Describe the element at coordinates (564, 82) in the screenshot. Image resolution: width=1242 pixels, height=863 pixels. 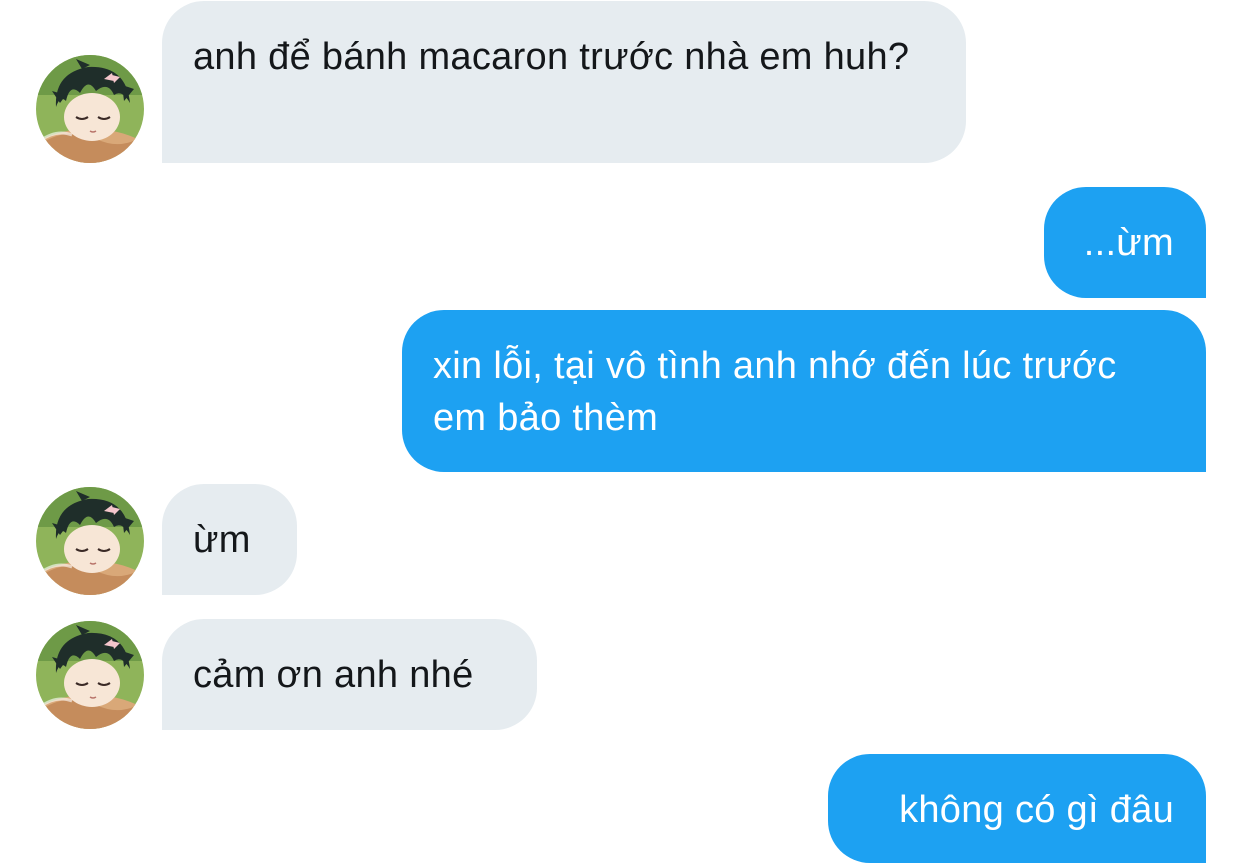
I see `message-bubble-incoming: anh để bánh macaron trước nhà em huh?` at that location.